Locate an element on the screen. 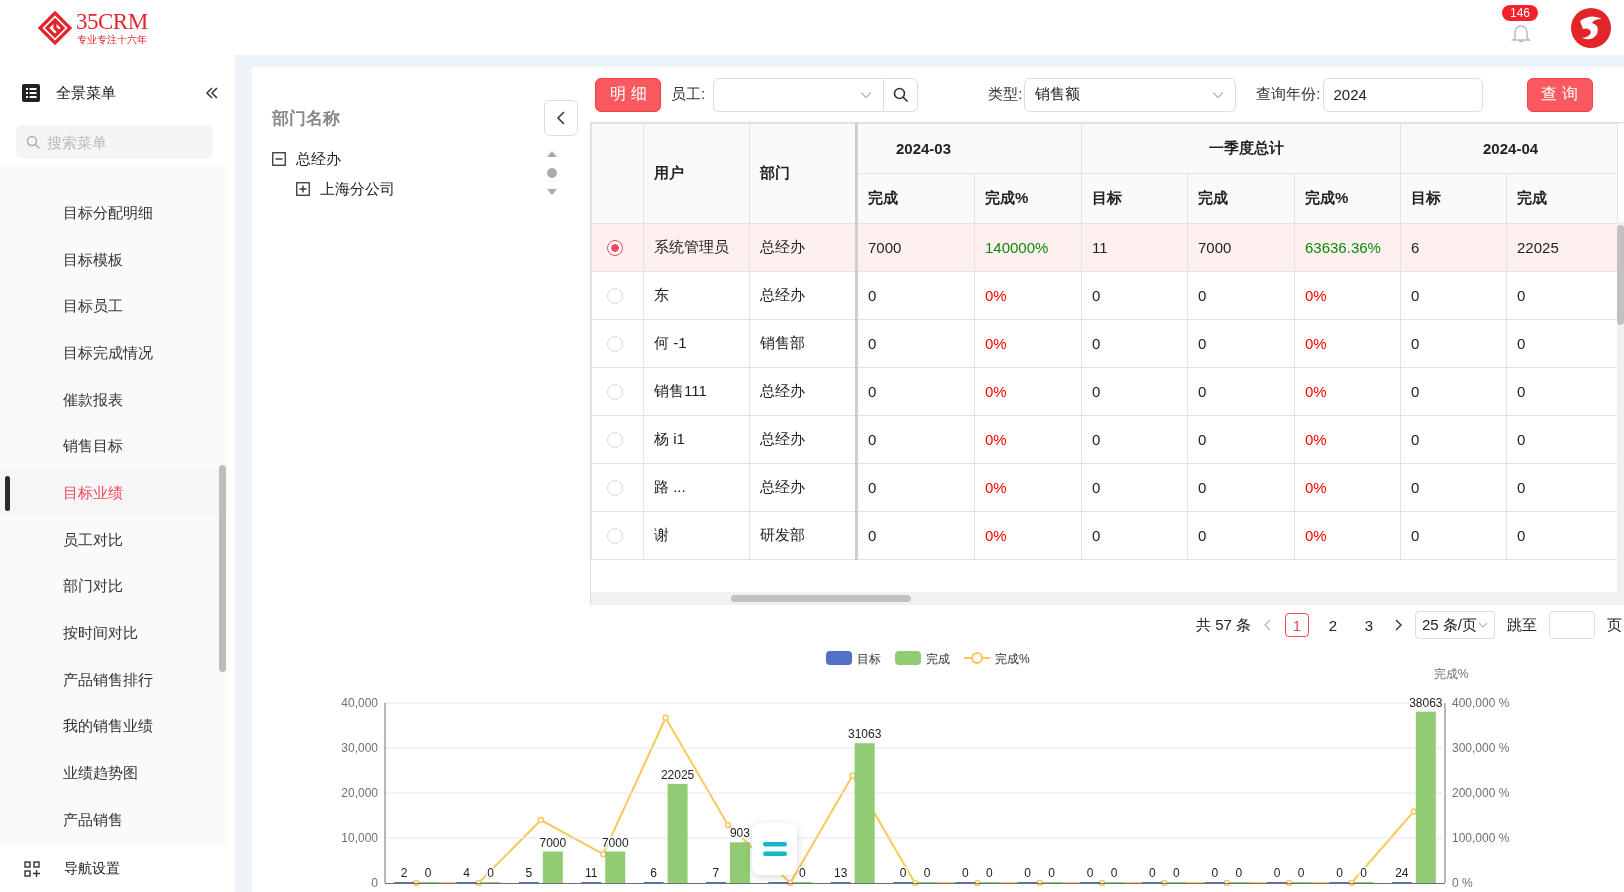 The width and height of the screenshot is (1624, 892). column-header: 2024-03 is located at coordinates (969, 148).